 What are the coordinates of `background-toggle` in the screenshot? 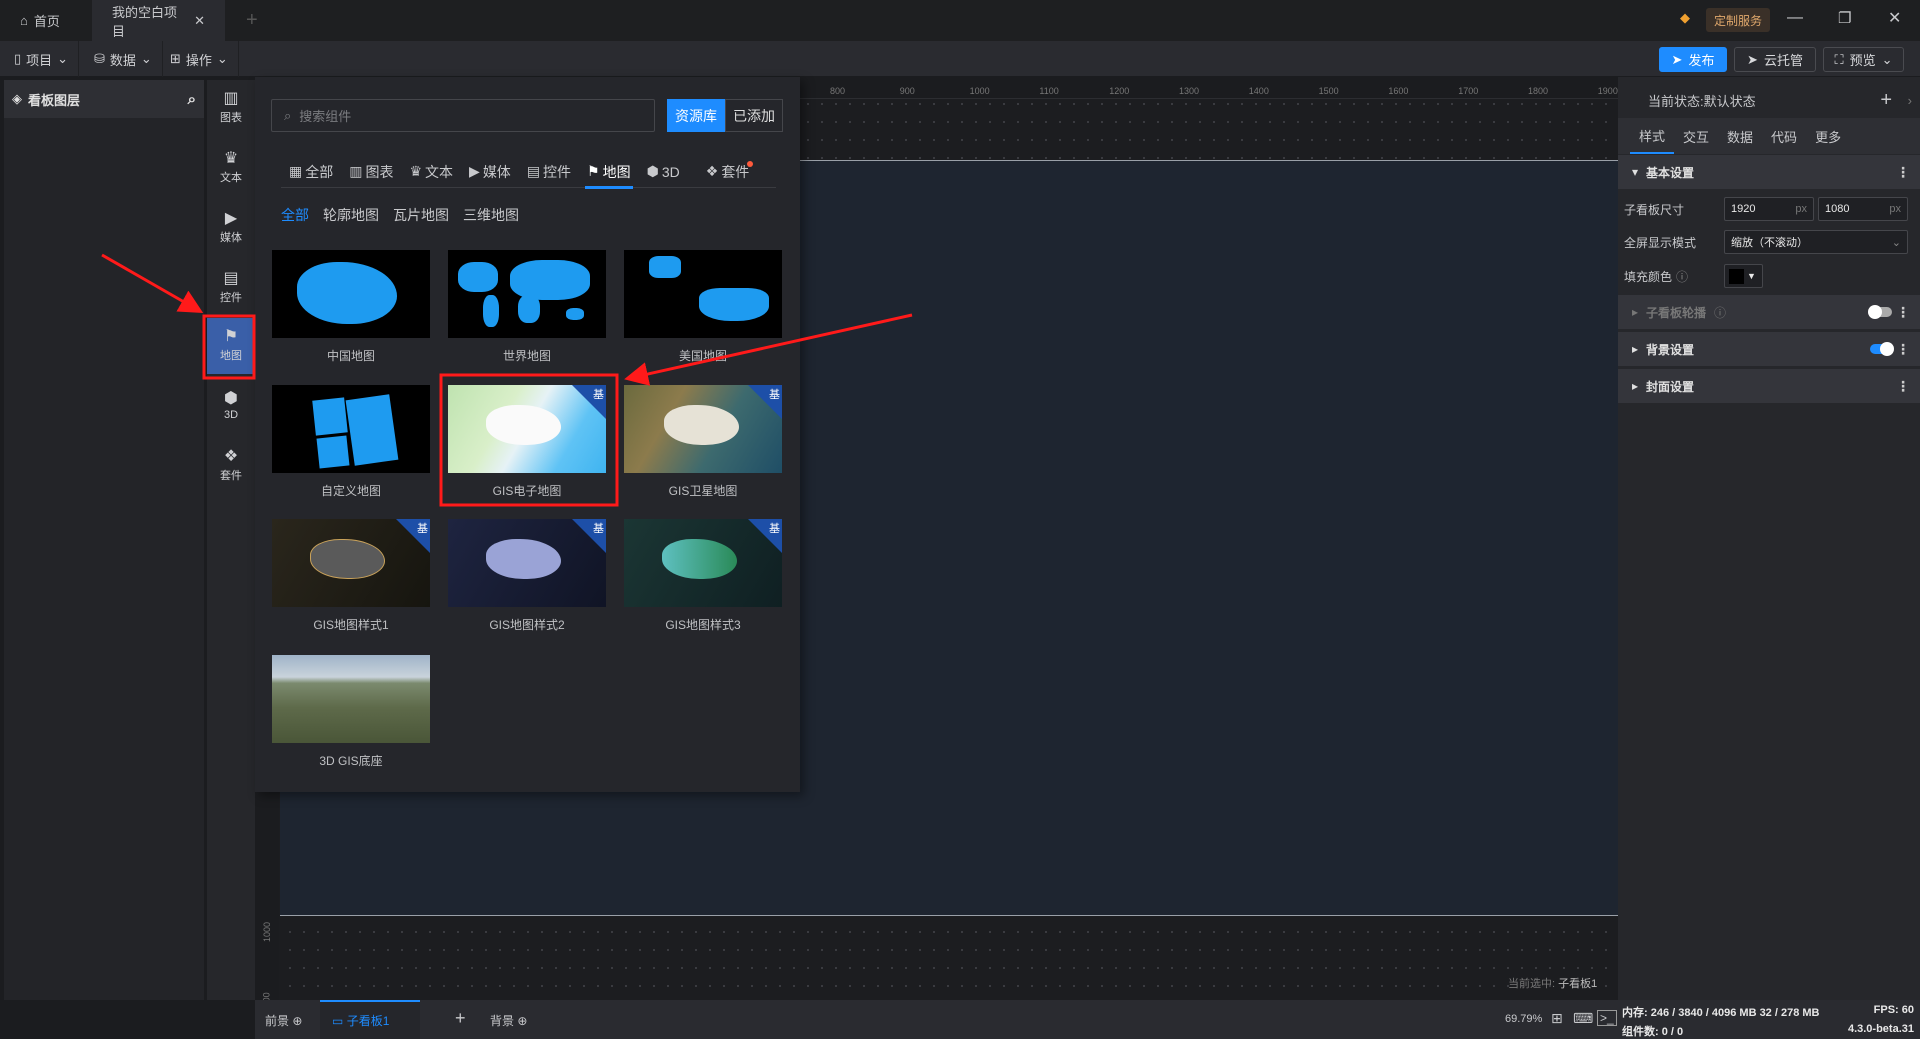 It's located at (1882, 349).